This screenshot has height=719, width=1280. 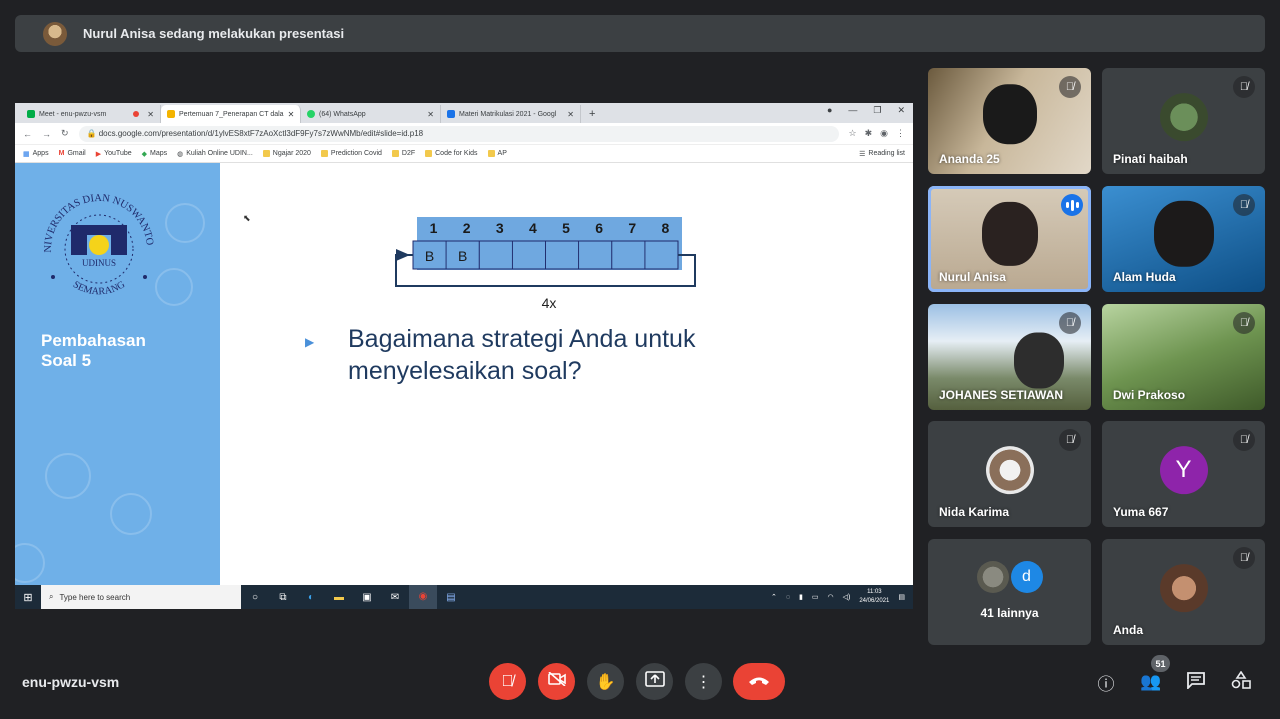 I want to click on star-icon: ☆, so click(x=853, y=133).